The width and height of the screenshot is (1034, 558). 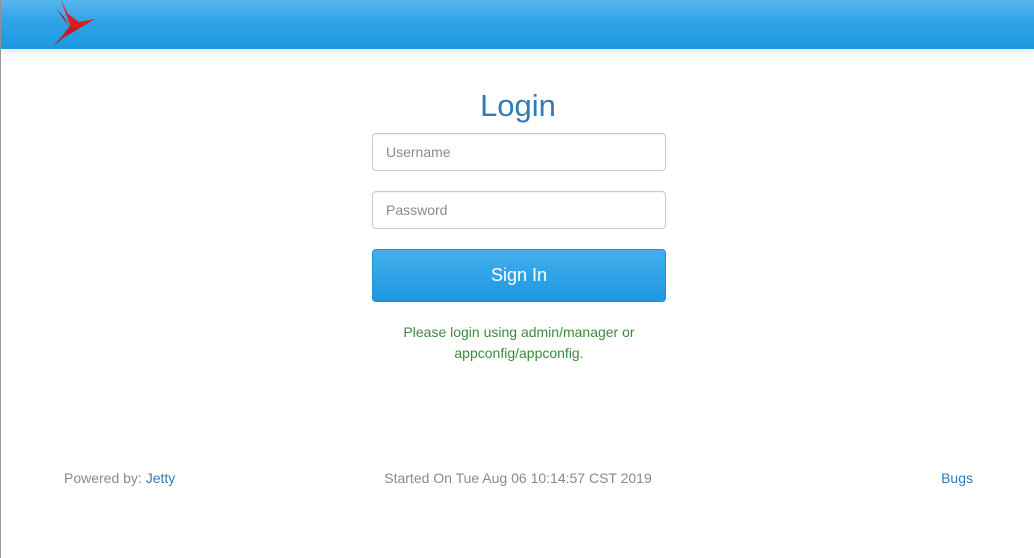 I want to click on bugs-footer: Bugs, so click(x=957, y=478).